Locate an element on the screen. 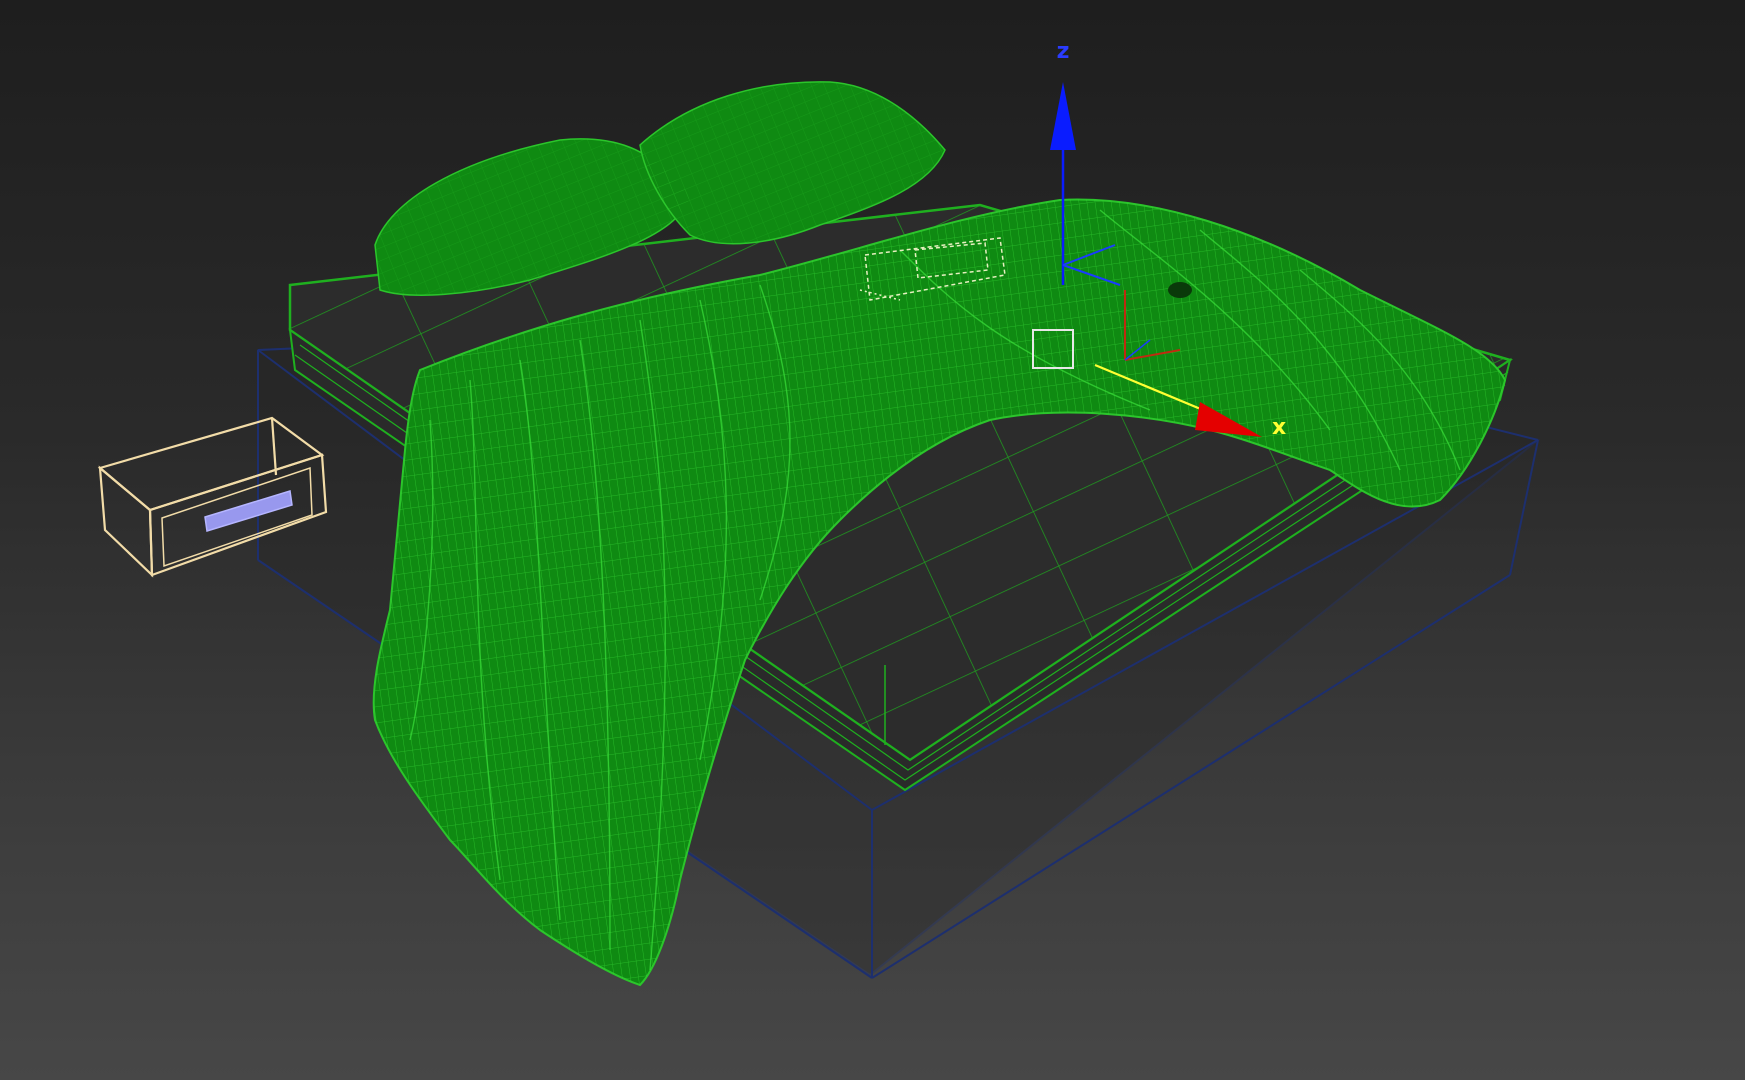  gizmo-z-arrow is located at coordinates (1063, 116).